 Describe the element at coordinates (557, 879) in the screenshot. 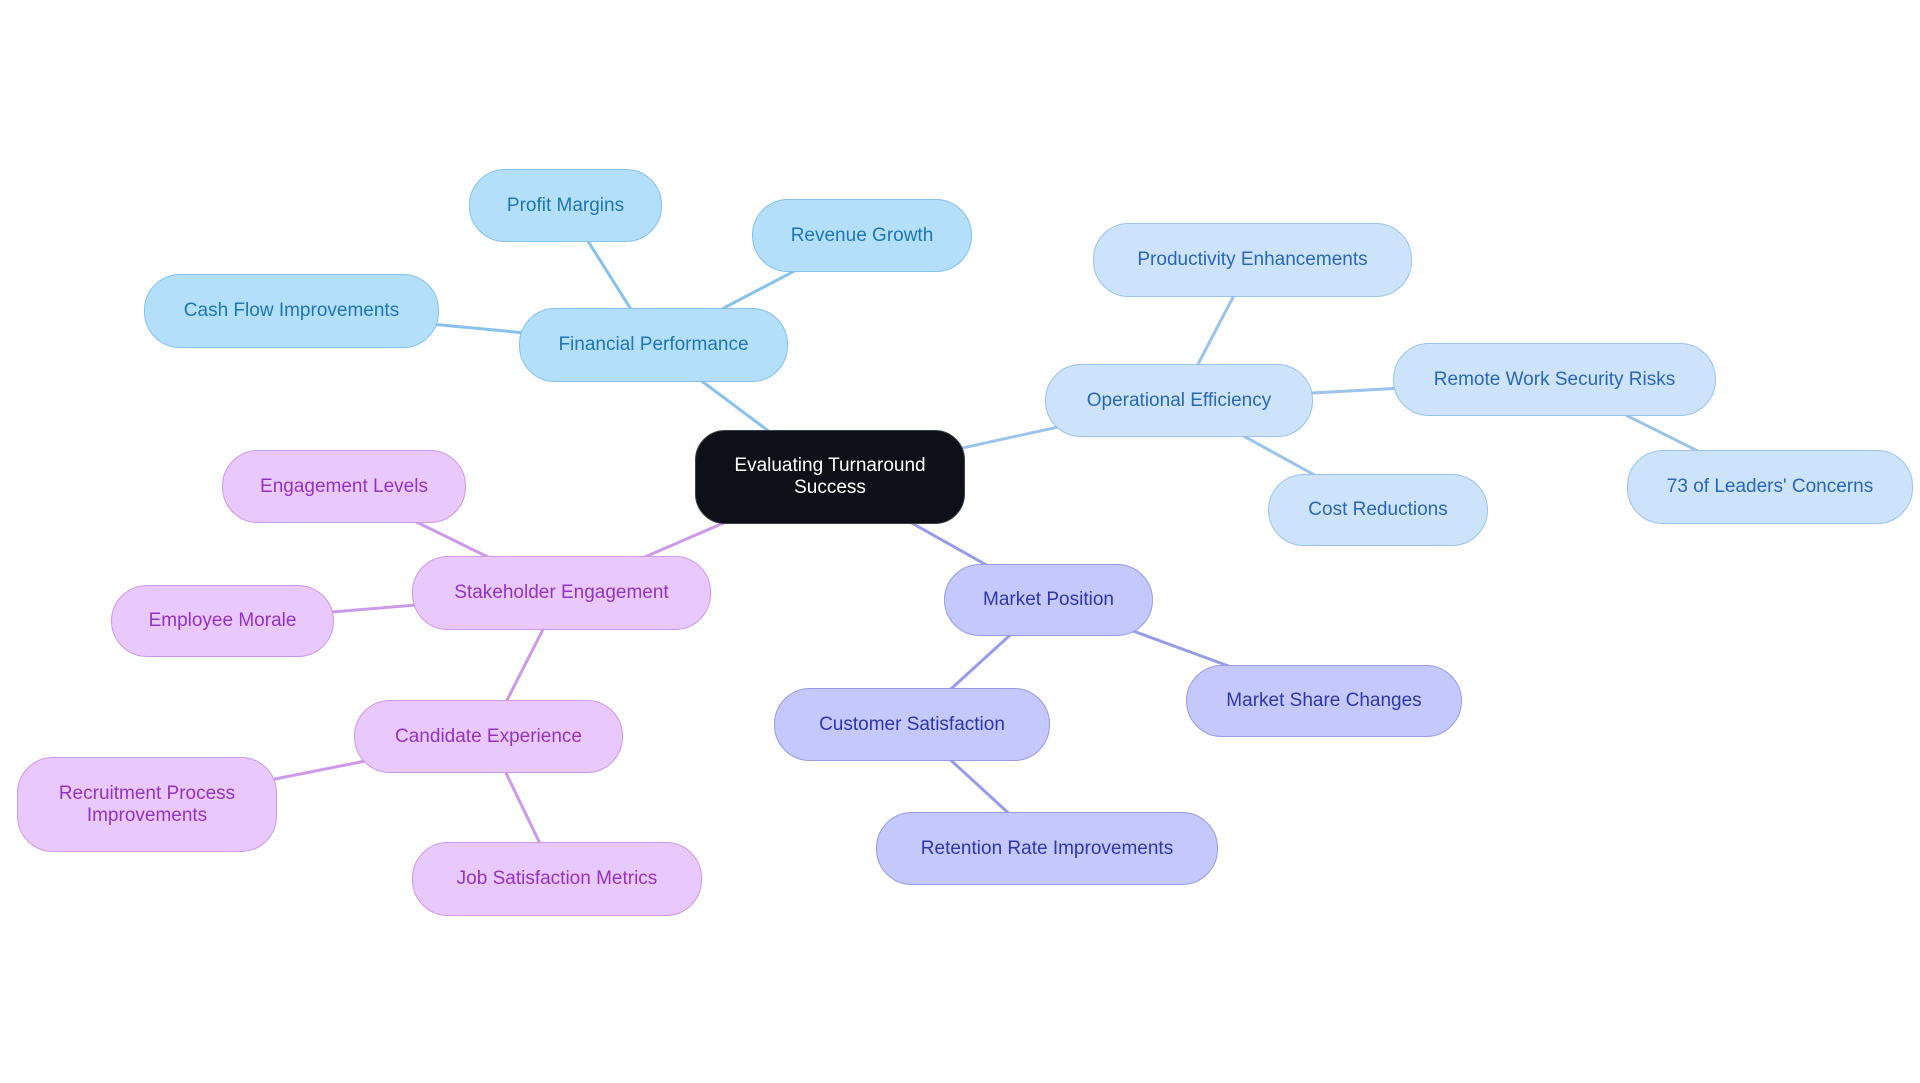

I see `node-job-satisfaction-metrics: Job Satisfaction Metrics` at that location.